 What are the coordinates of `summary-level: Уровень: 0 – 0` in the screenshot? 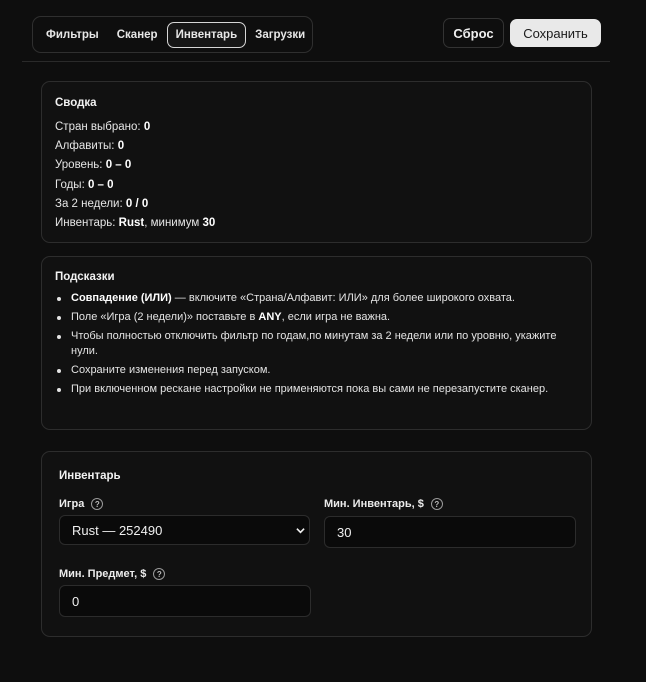 It's located at (93, 165).